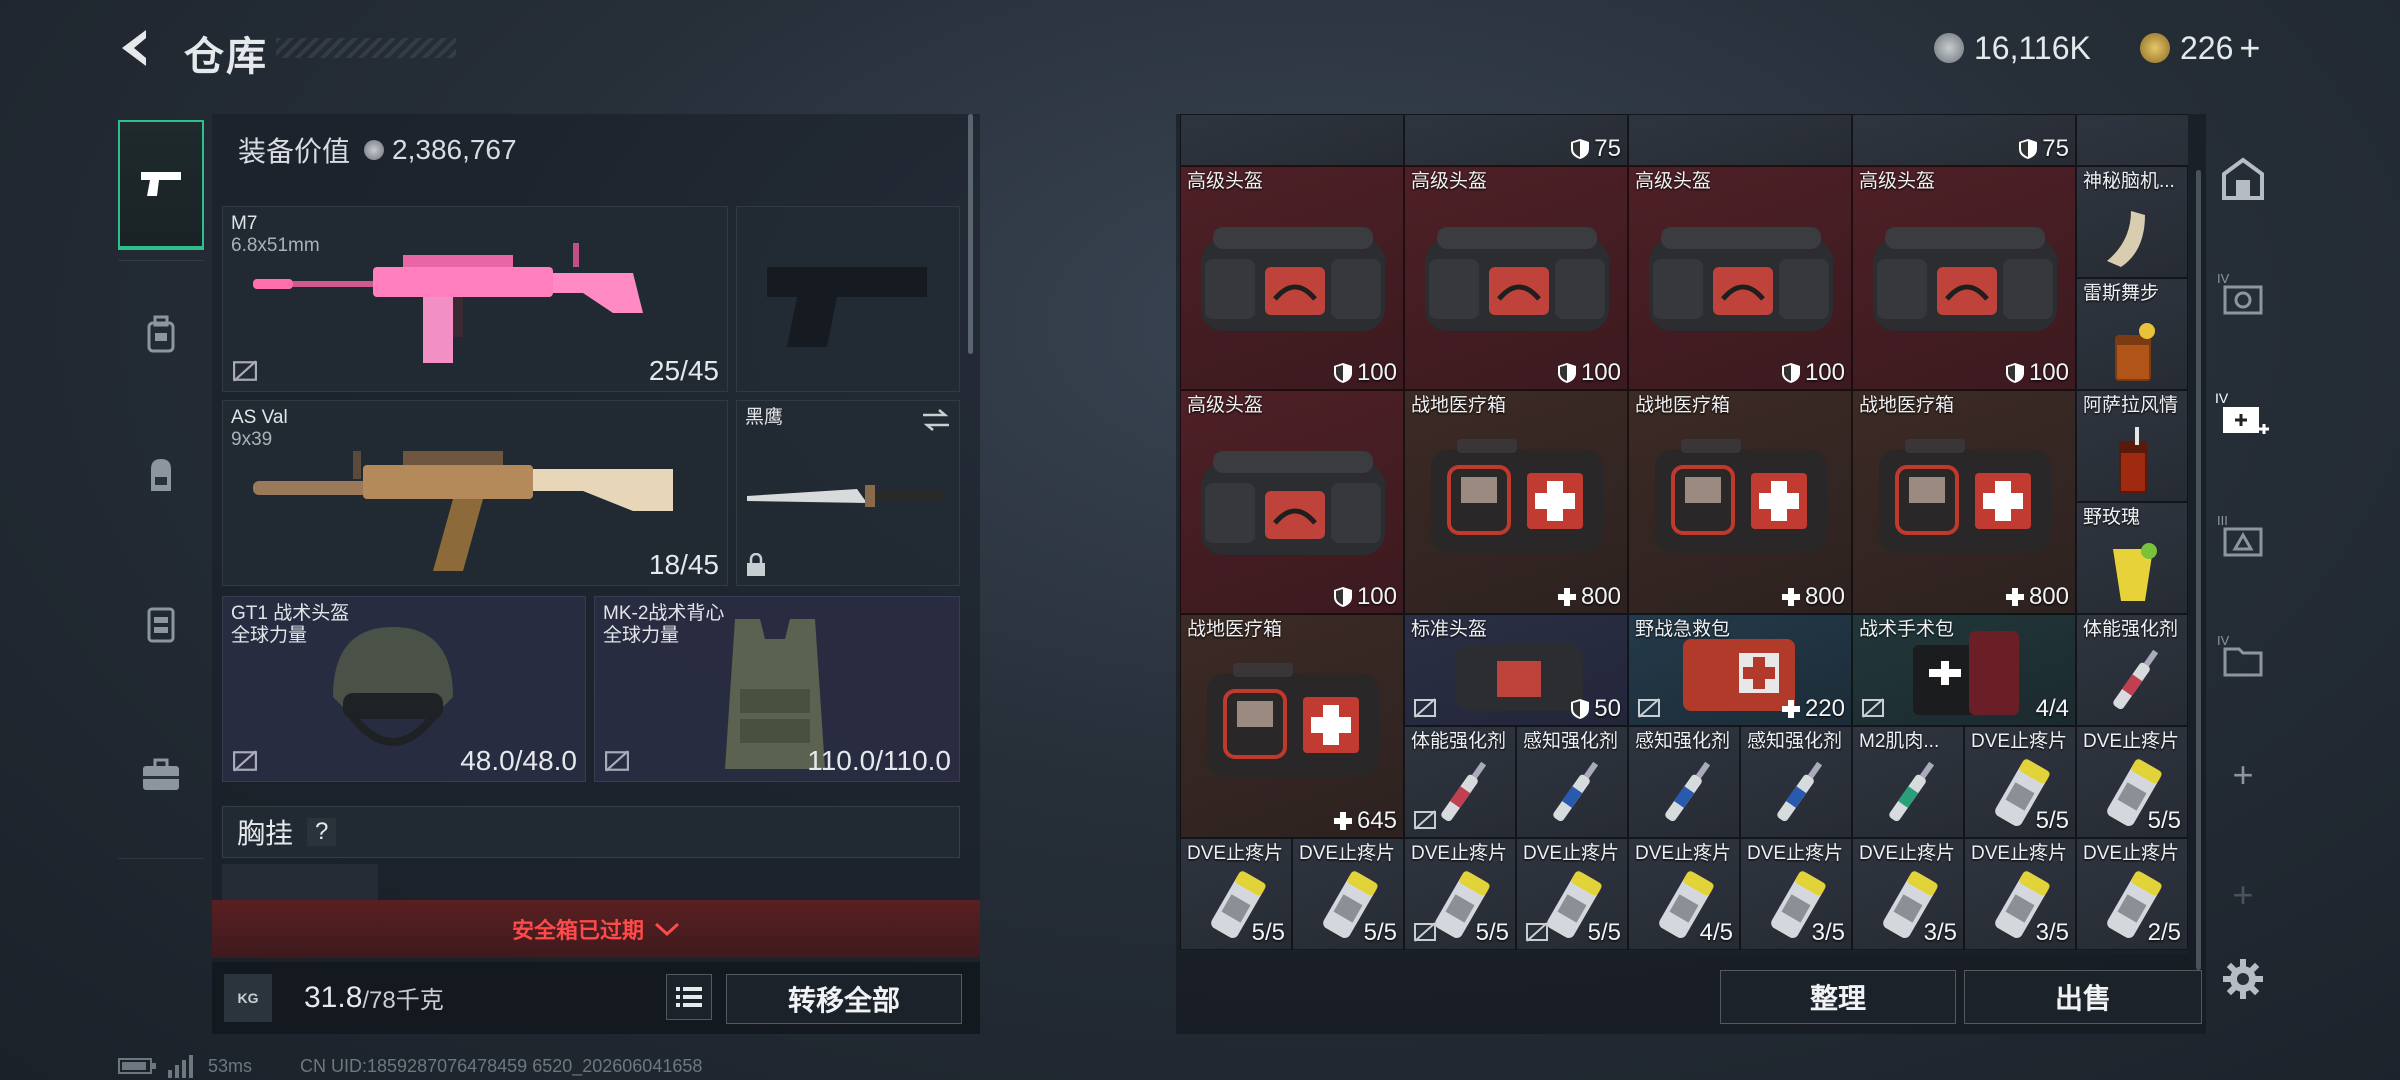 Image resolution: width=2400 pixels, height=1080 pixels. What do you see at coordinates (756, 564) in the screenshot?
I see `lock-icon` at bounding box center [756, 564].